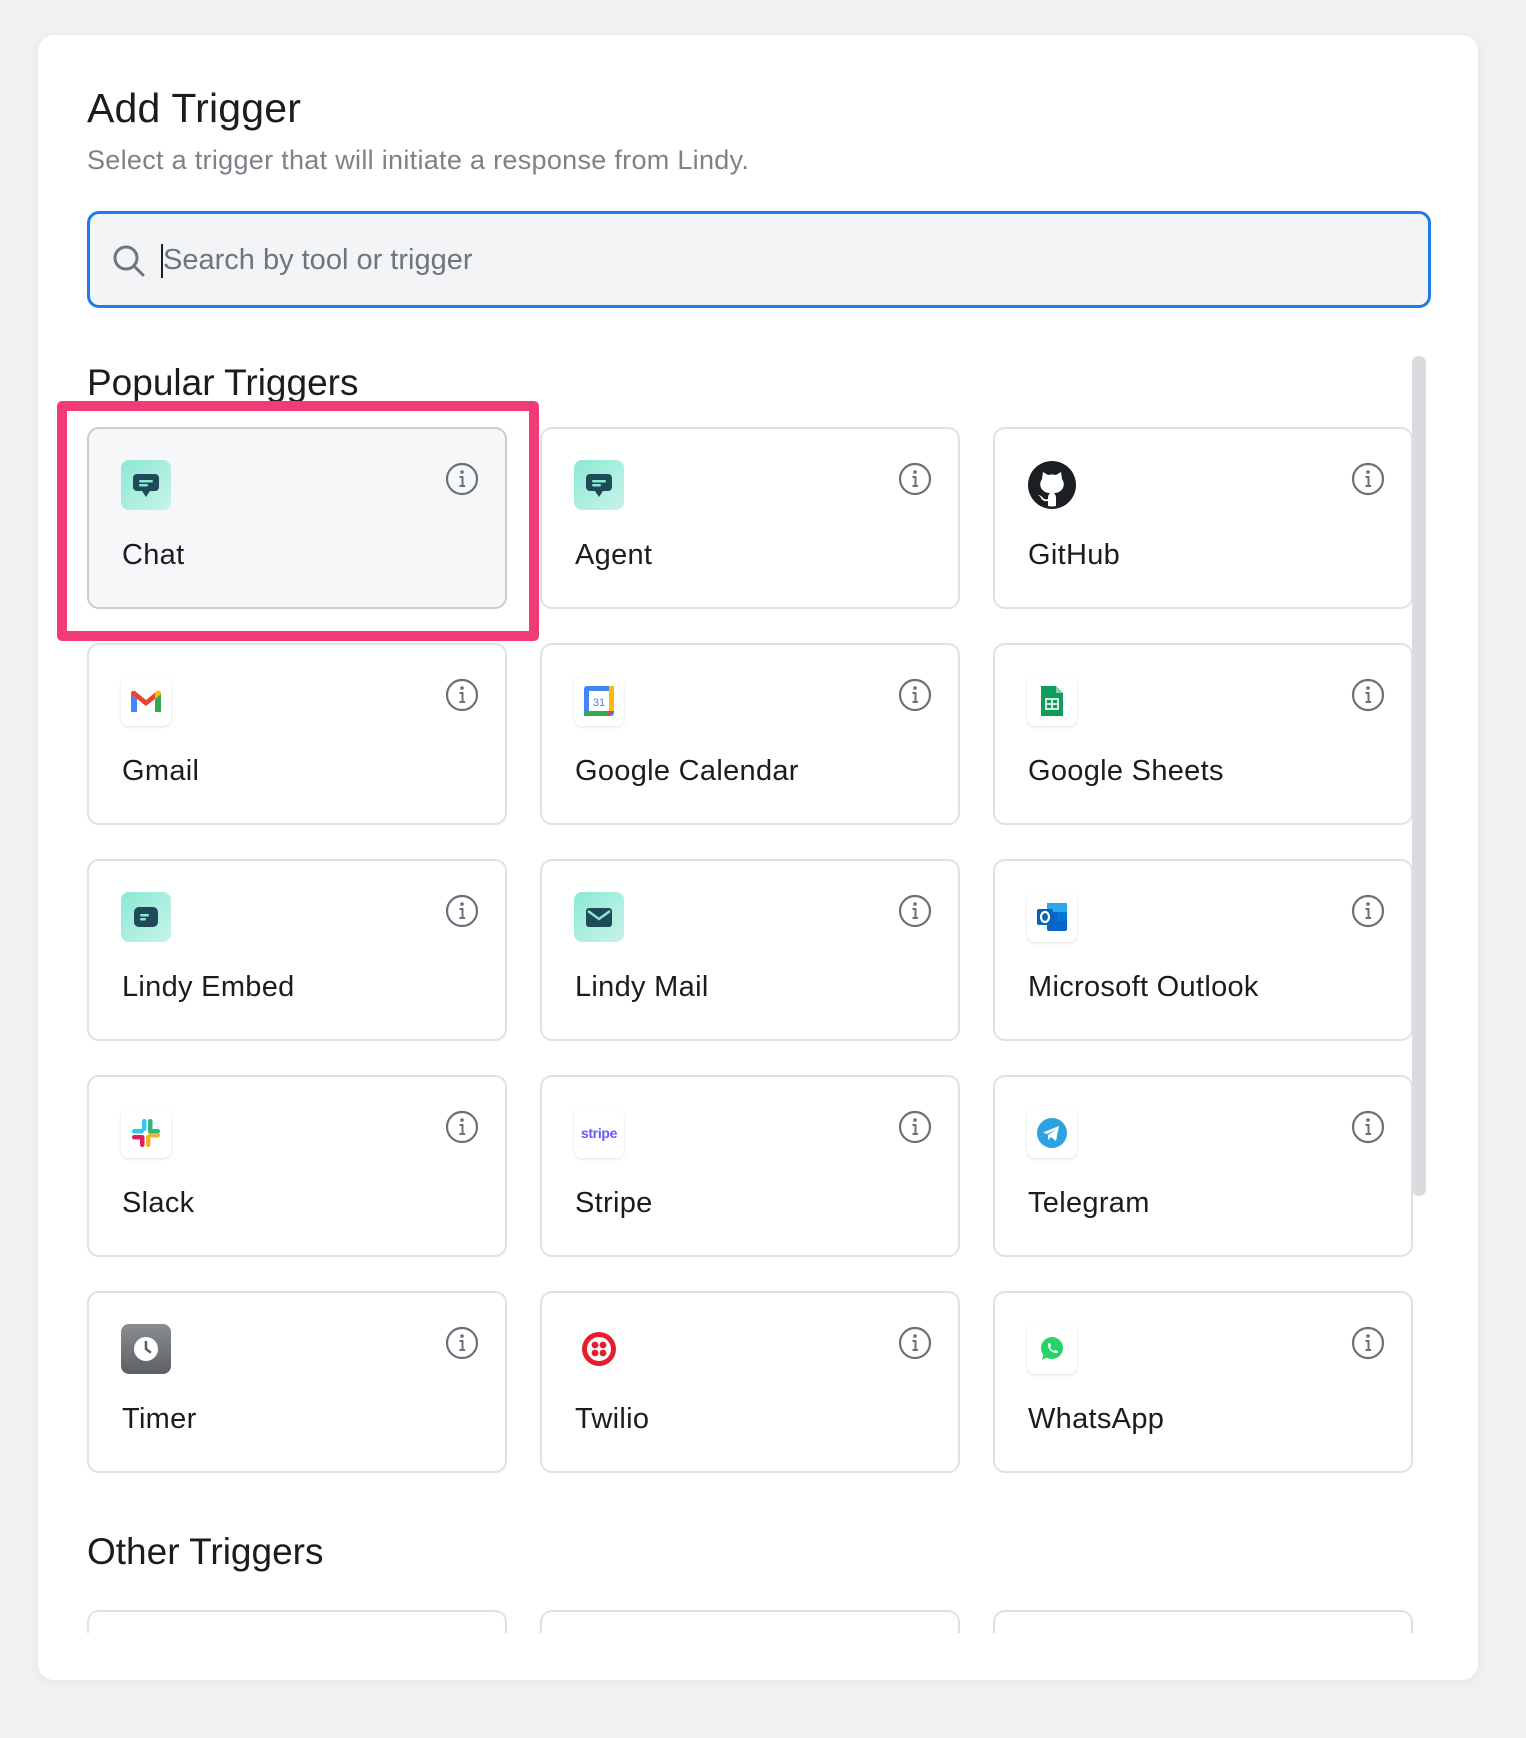  What do you see at coordinates (297, 518) in the screenshot?
I see `trigger-card-chat: Chat` at bounding box center [297, 518].